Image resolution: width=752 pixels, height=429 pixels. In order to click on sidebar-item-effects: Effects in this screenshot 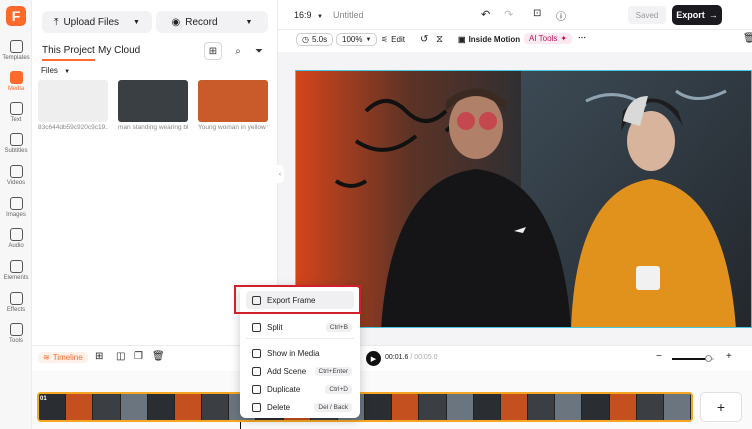, I will do `click(16, 305)`.